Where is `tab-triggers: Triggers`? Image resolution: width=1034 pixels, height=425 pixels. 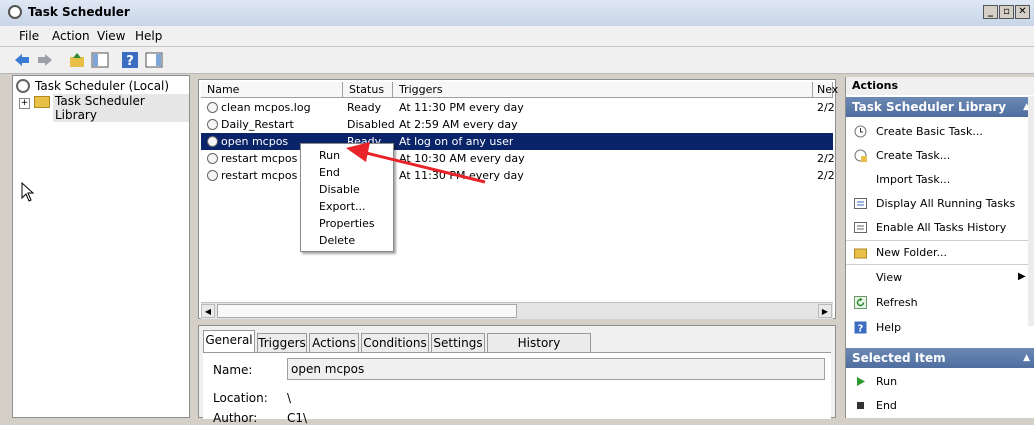
tab-triggers: Triggers is located at coordinates (282, 342).